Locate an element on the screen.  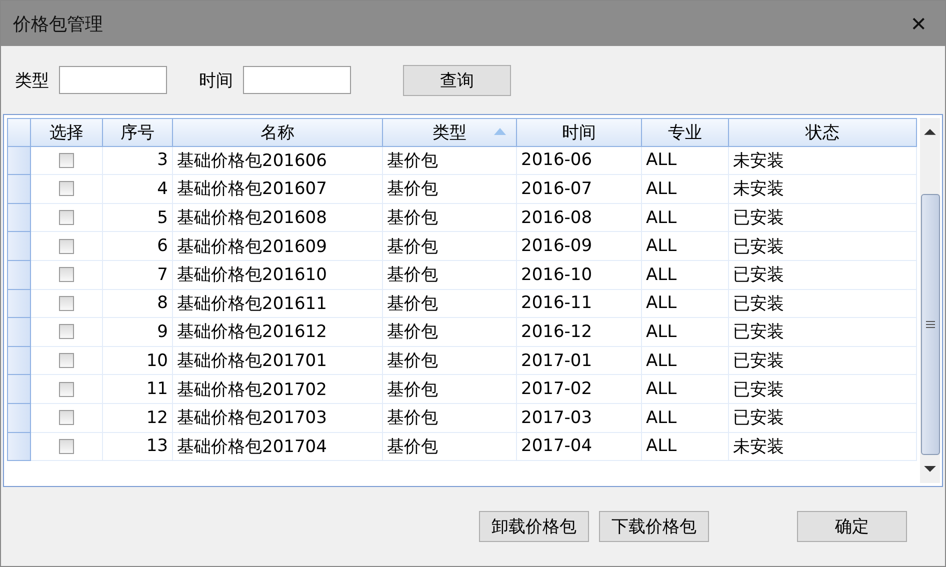
table-cell: 2016-06 is located at coordinates (556, 160).